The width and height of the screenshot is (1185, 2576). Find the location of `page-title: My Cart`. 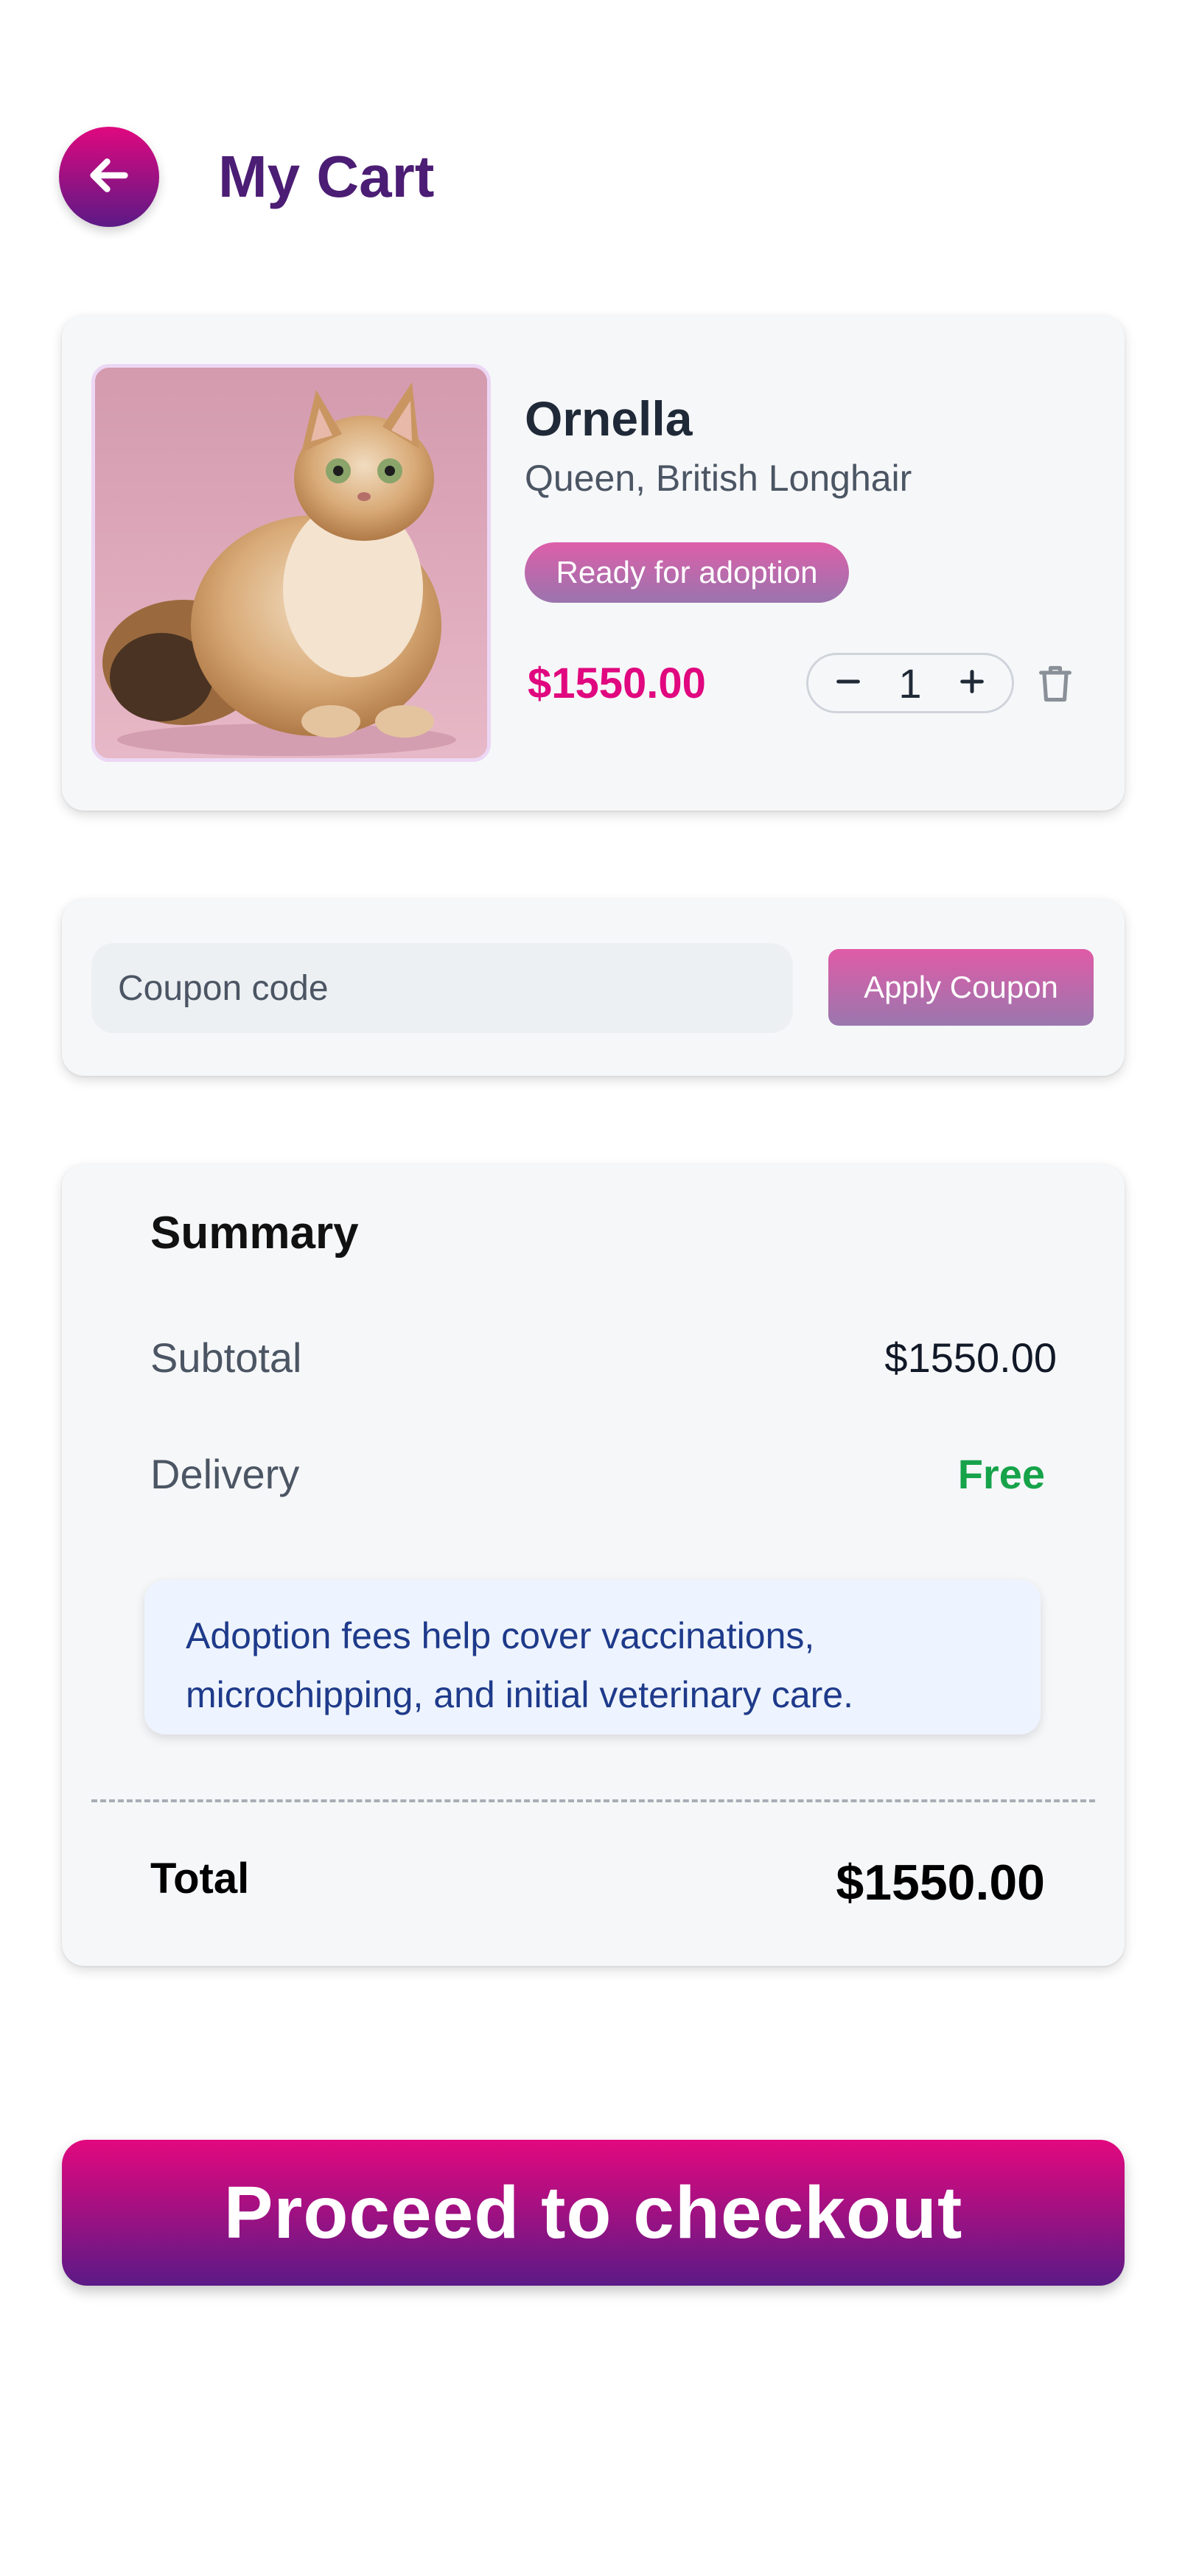

page-title: My Cart is located at coordinates (326, 176).